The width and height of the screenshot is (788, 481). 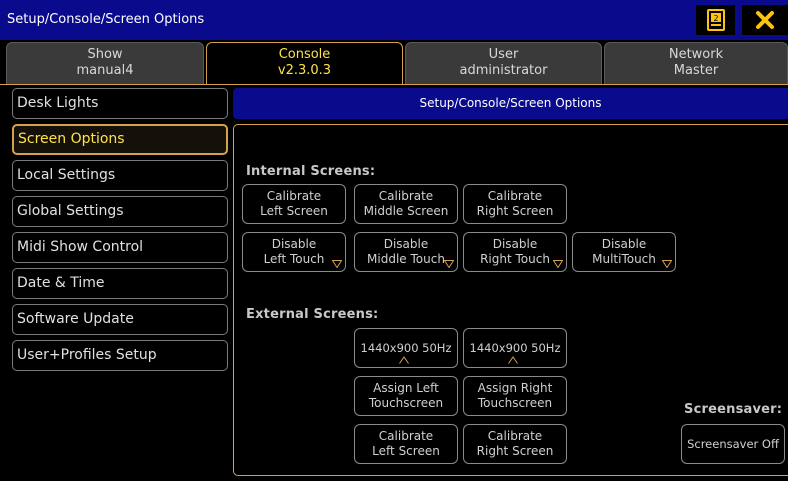 What do you see at coordinates (105, 70) in the screenshot?
I see `tab-value: manual4` at bounding box center [105, 70].